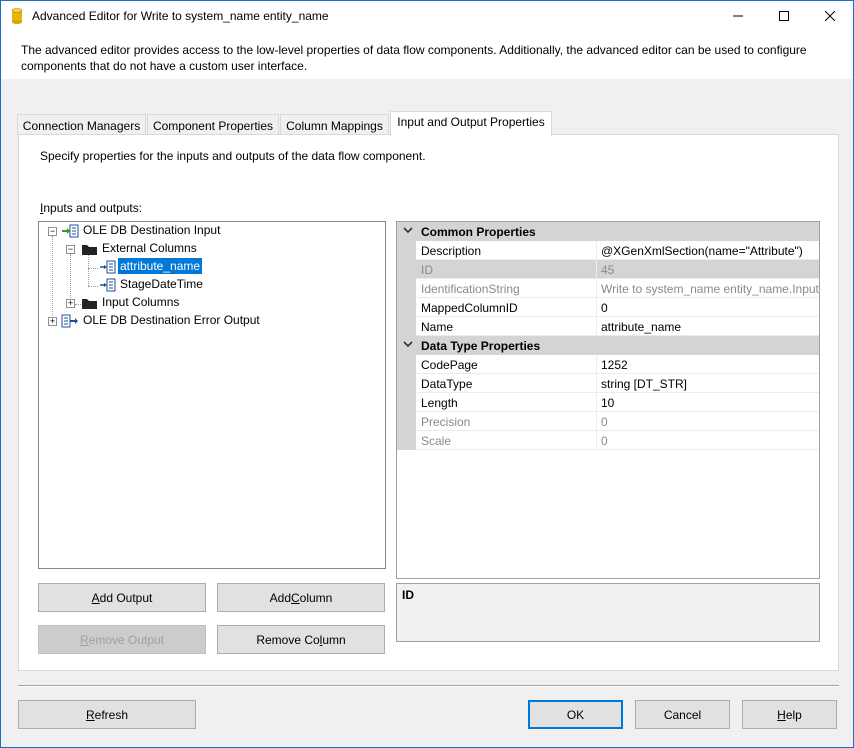  I want to click on input-icon, so click(70, 231).